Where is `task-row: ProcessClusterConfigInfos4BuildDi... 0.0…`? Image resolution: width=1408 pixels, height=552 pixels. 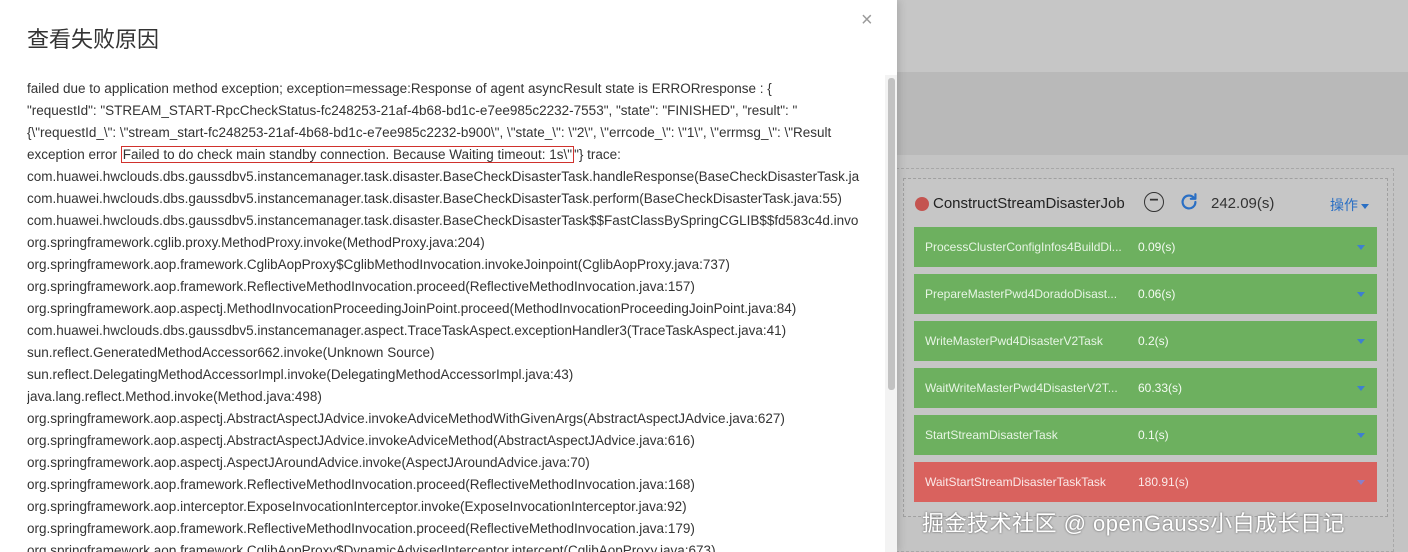 task-row: ProcessClusterConfigInfos4BuildDi... 0.0… is located at coordinates (1145, 247).